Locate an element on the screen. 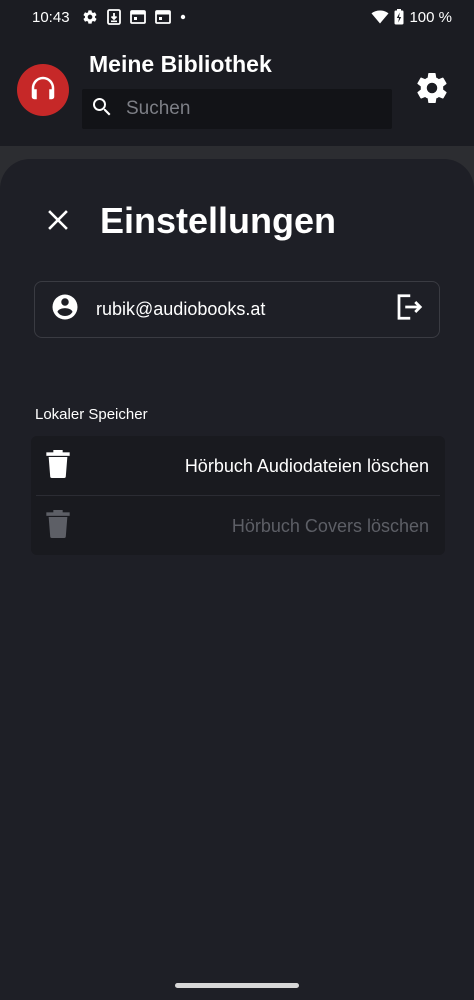 This screenshot has height=1000, width=474. settings-icon is located at coordinates (90, 17).